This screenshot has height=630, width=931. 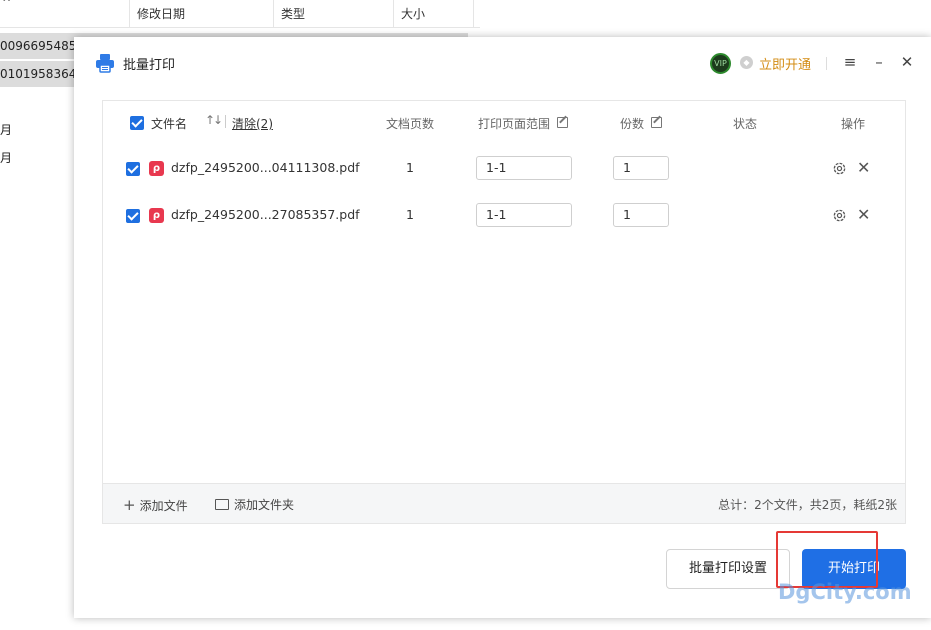 I want to click on add-file-button: + 添加文件, so click(x=155, y=505).